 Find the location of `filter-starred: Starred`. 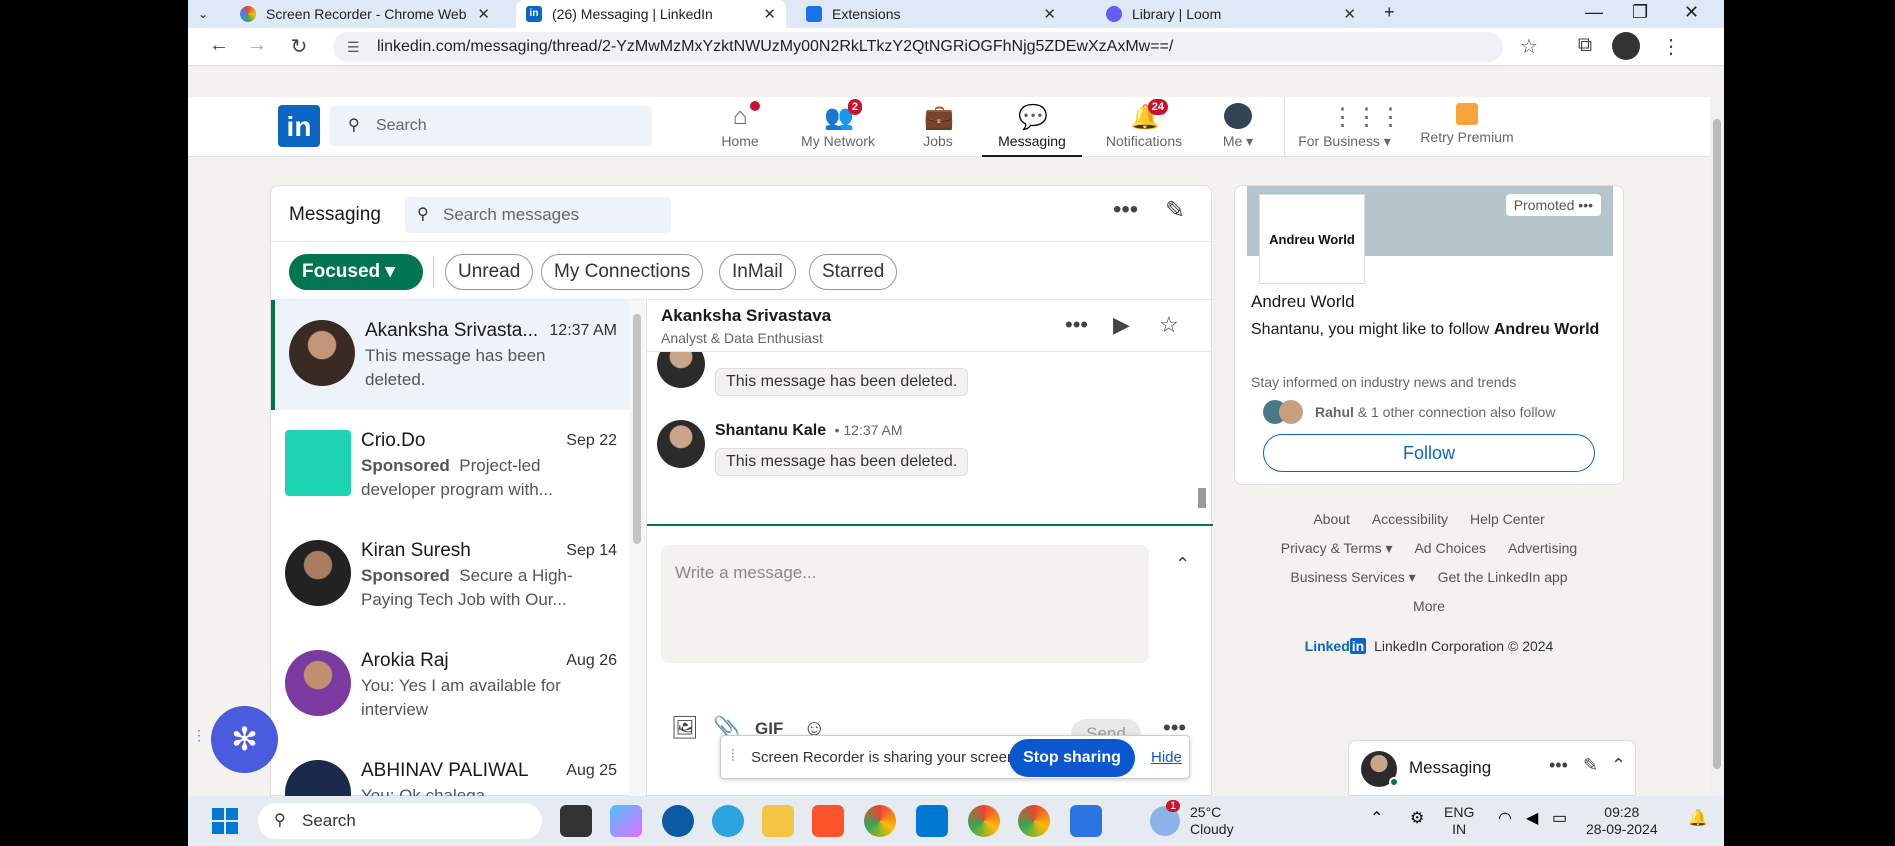

filter-starred: Starred is located at coordinates (853, 272).